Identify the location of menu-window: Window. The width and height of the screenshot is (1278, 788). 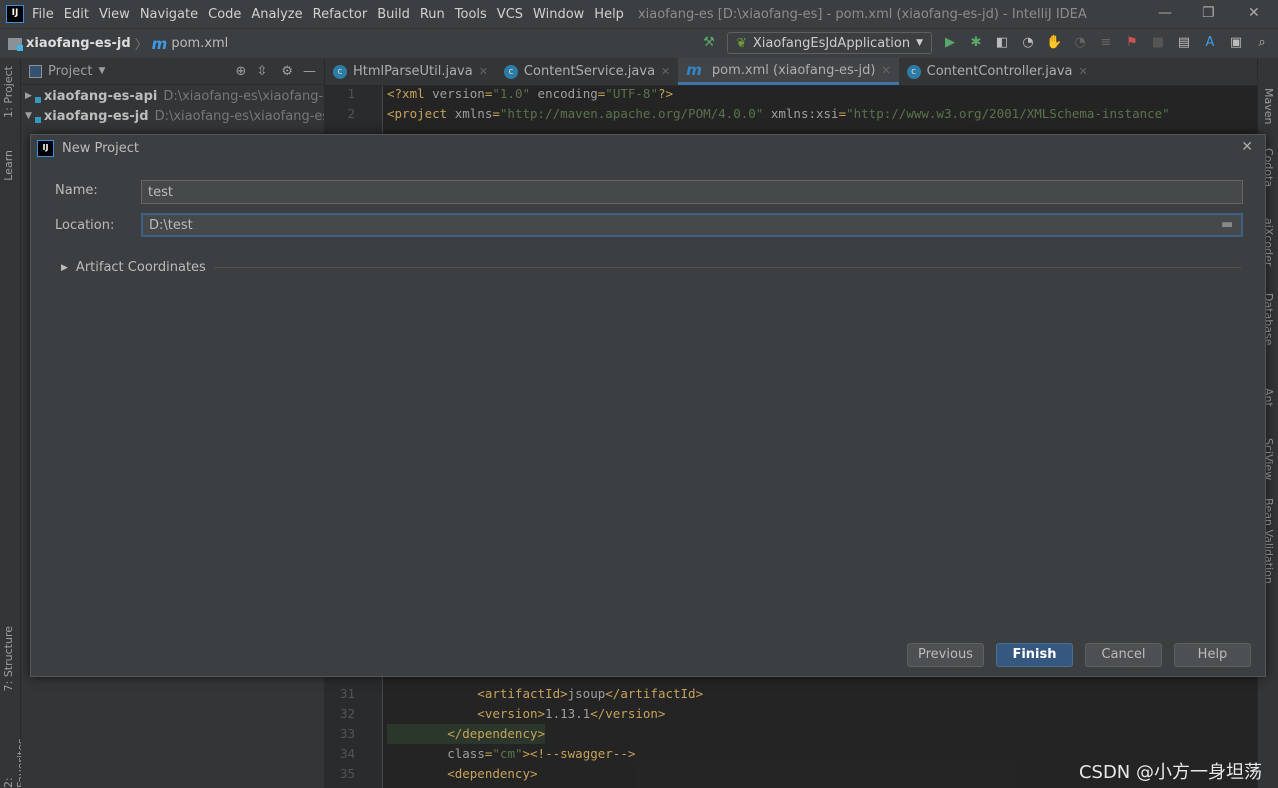
(558, 14).